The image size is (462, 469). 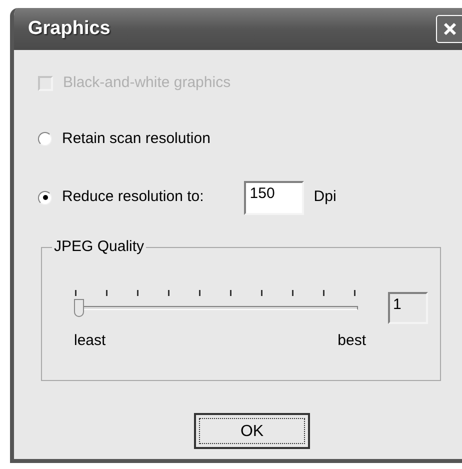 What do you see at coordinates (252, 430) in the screenshot?
I see `ok-button: OK` at bounding box center [252, 430].